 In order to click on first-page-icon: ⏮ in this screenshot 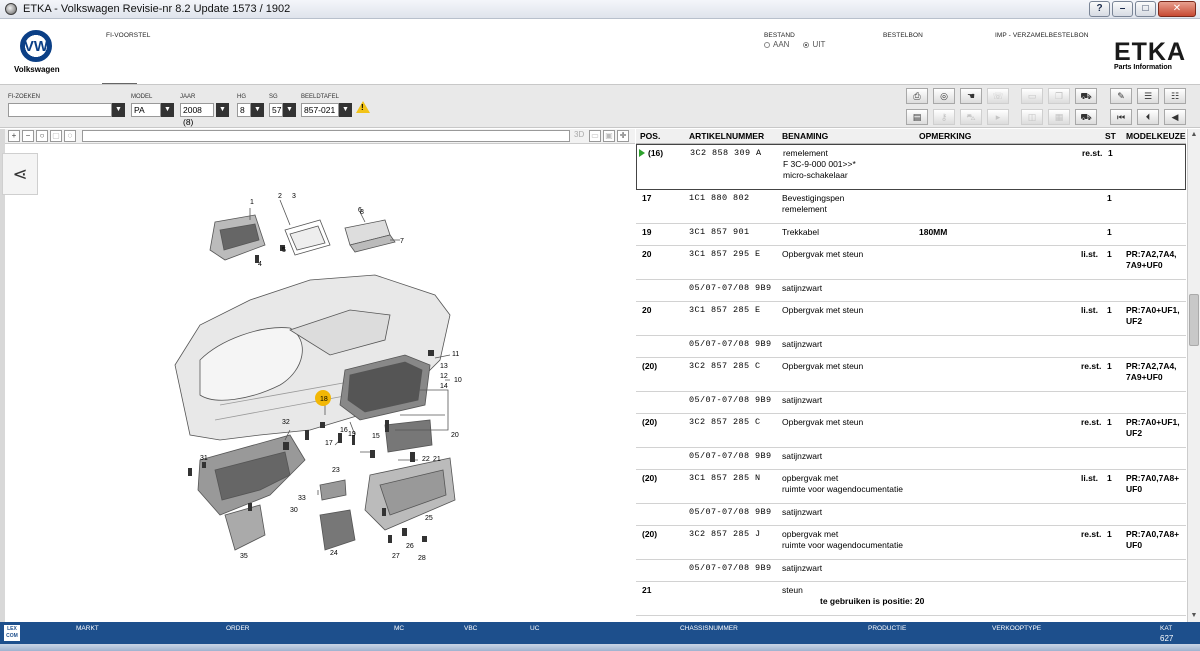, I will do `click(1121, 117)`.